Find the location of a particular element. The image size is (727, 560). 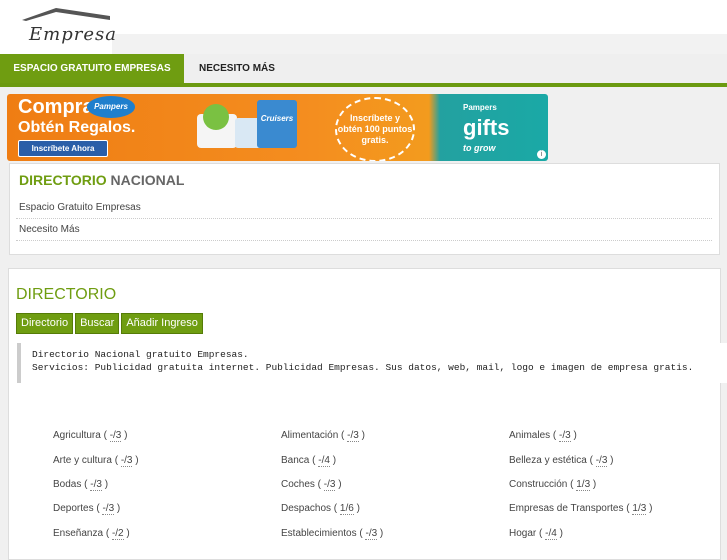

category-name: Hogar is located at coordinates (522, 533).